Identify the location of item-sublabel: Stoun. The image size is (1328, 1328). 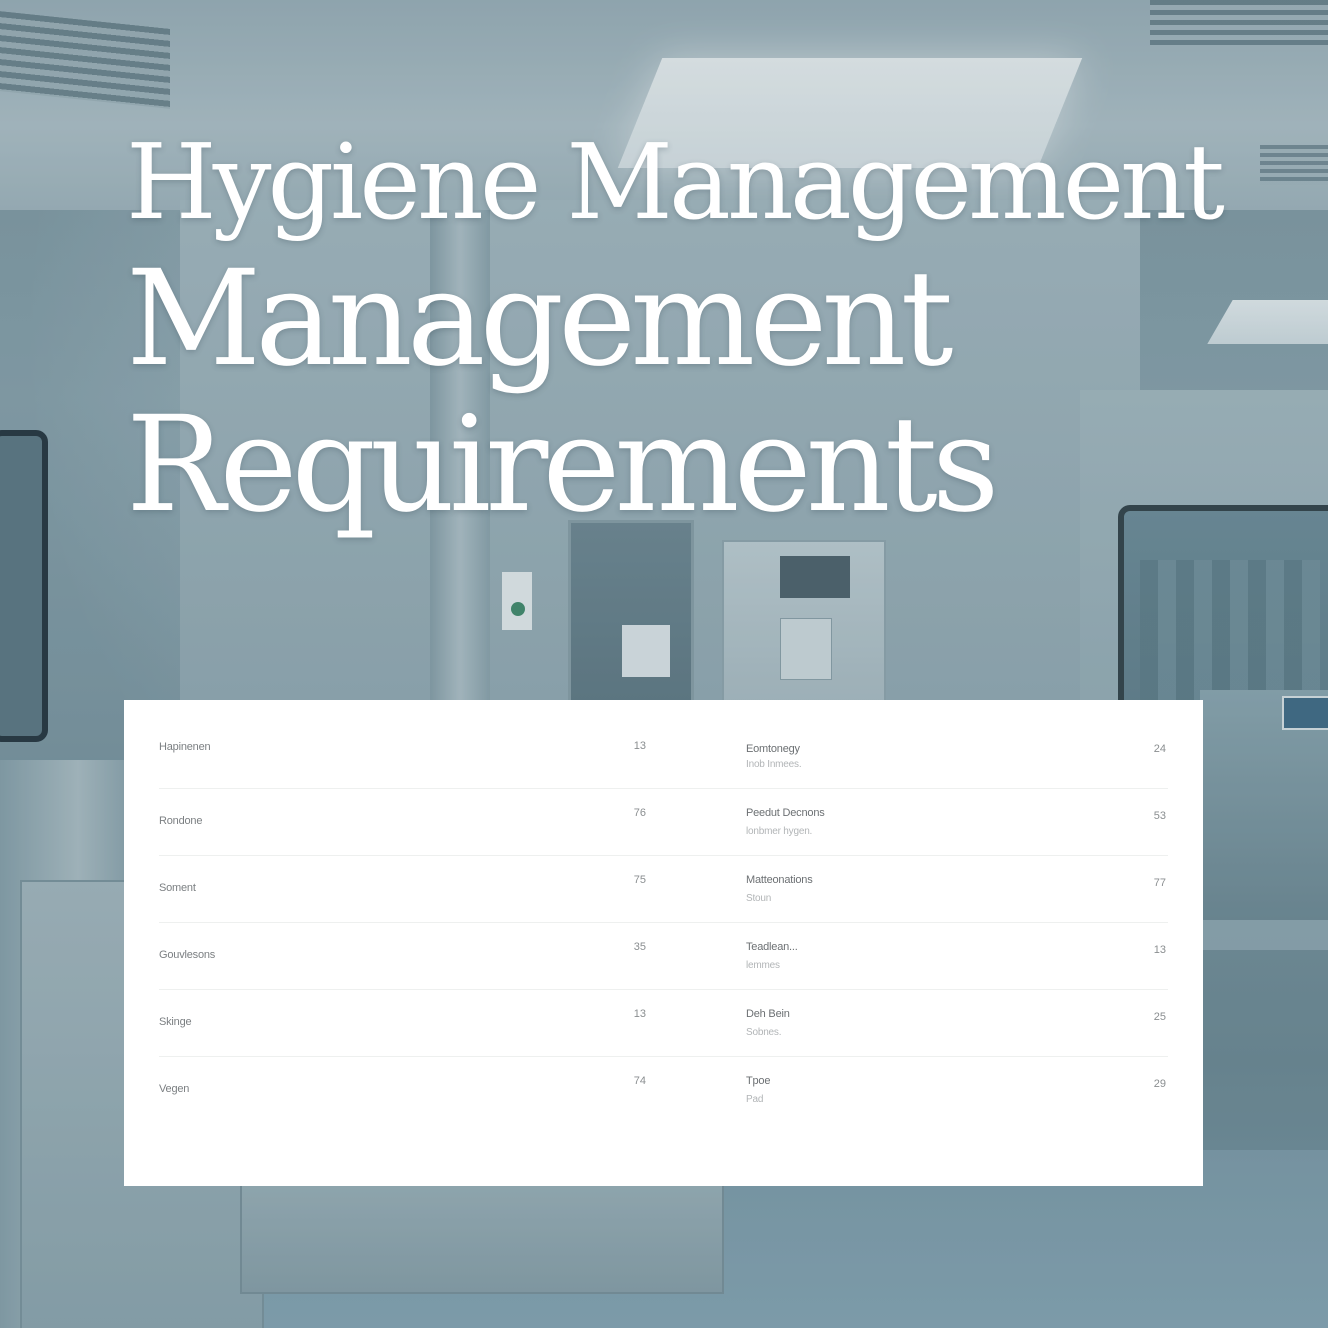
(759, 898).